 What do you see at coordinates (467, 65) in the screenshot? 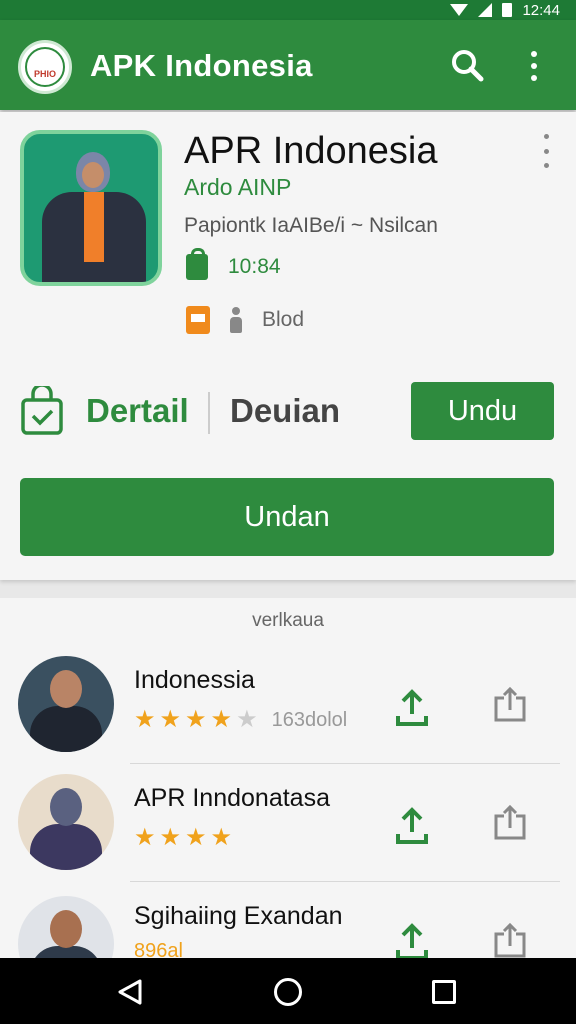
I see `search-icon` at bounding box center [467, 65].